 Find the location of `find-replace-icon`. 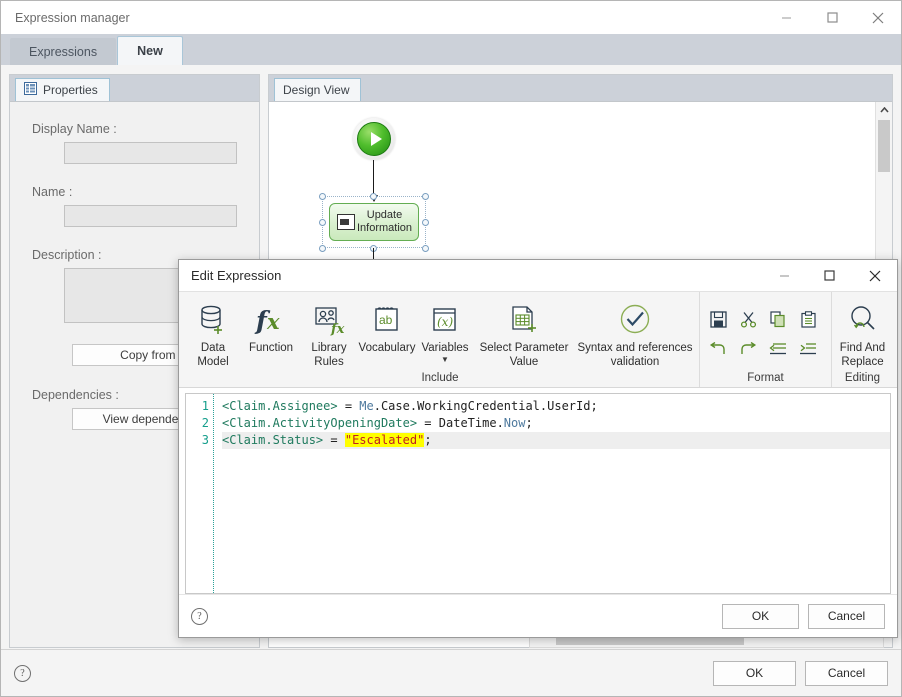

find-replace-icon is located at coordinates (863, 320).